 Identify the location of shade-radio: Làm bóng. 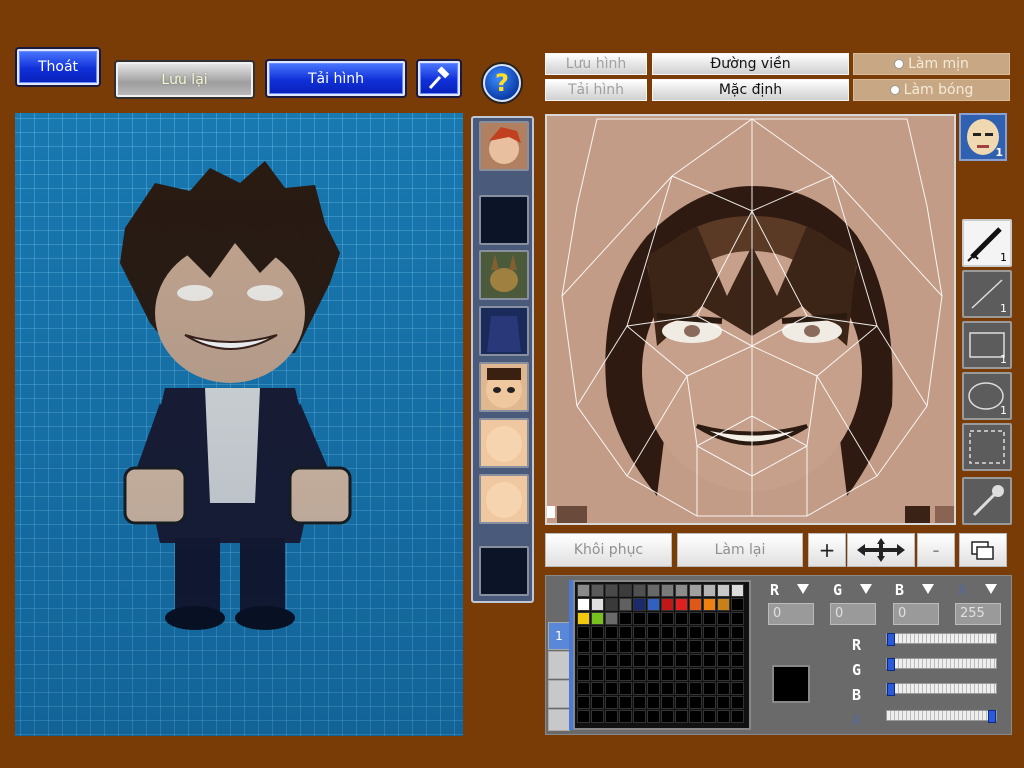
(931, 90).